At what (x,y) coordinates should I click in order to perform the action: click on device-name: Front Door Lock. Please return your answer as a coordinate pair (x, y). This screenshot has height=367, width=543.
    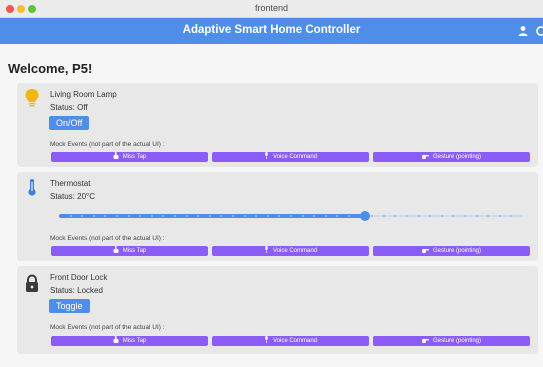
    Looking at the image, I should click on (79, 277).